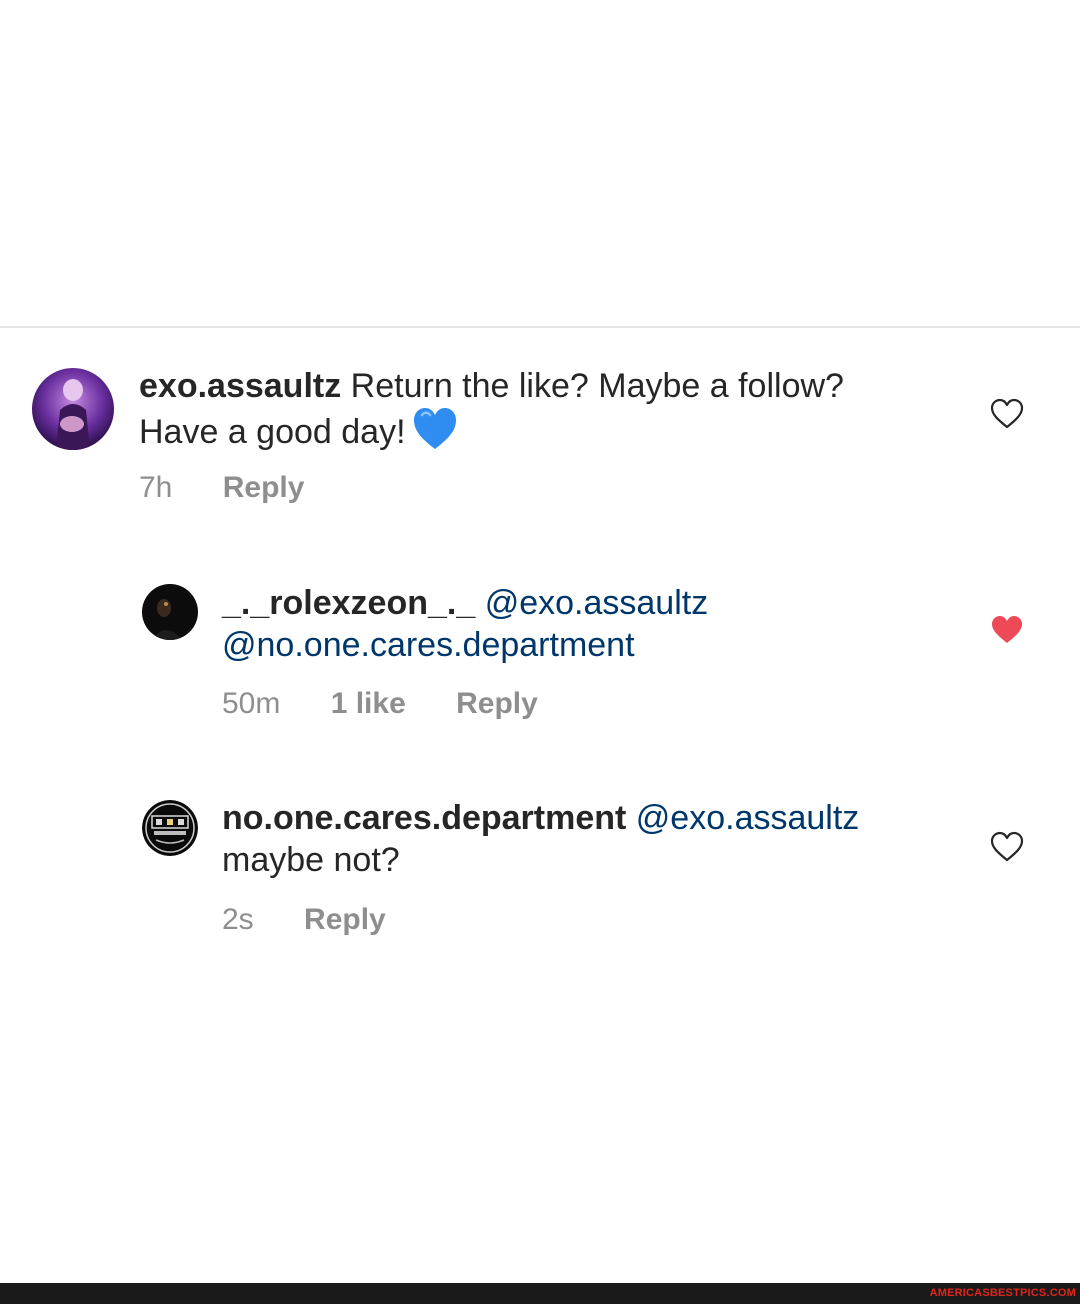 The width and height of the screenshot is (1080, 1304). I want to click on mention-link: @no.one.cares.department, so click(428, 645).